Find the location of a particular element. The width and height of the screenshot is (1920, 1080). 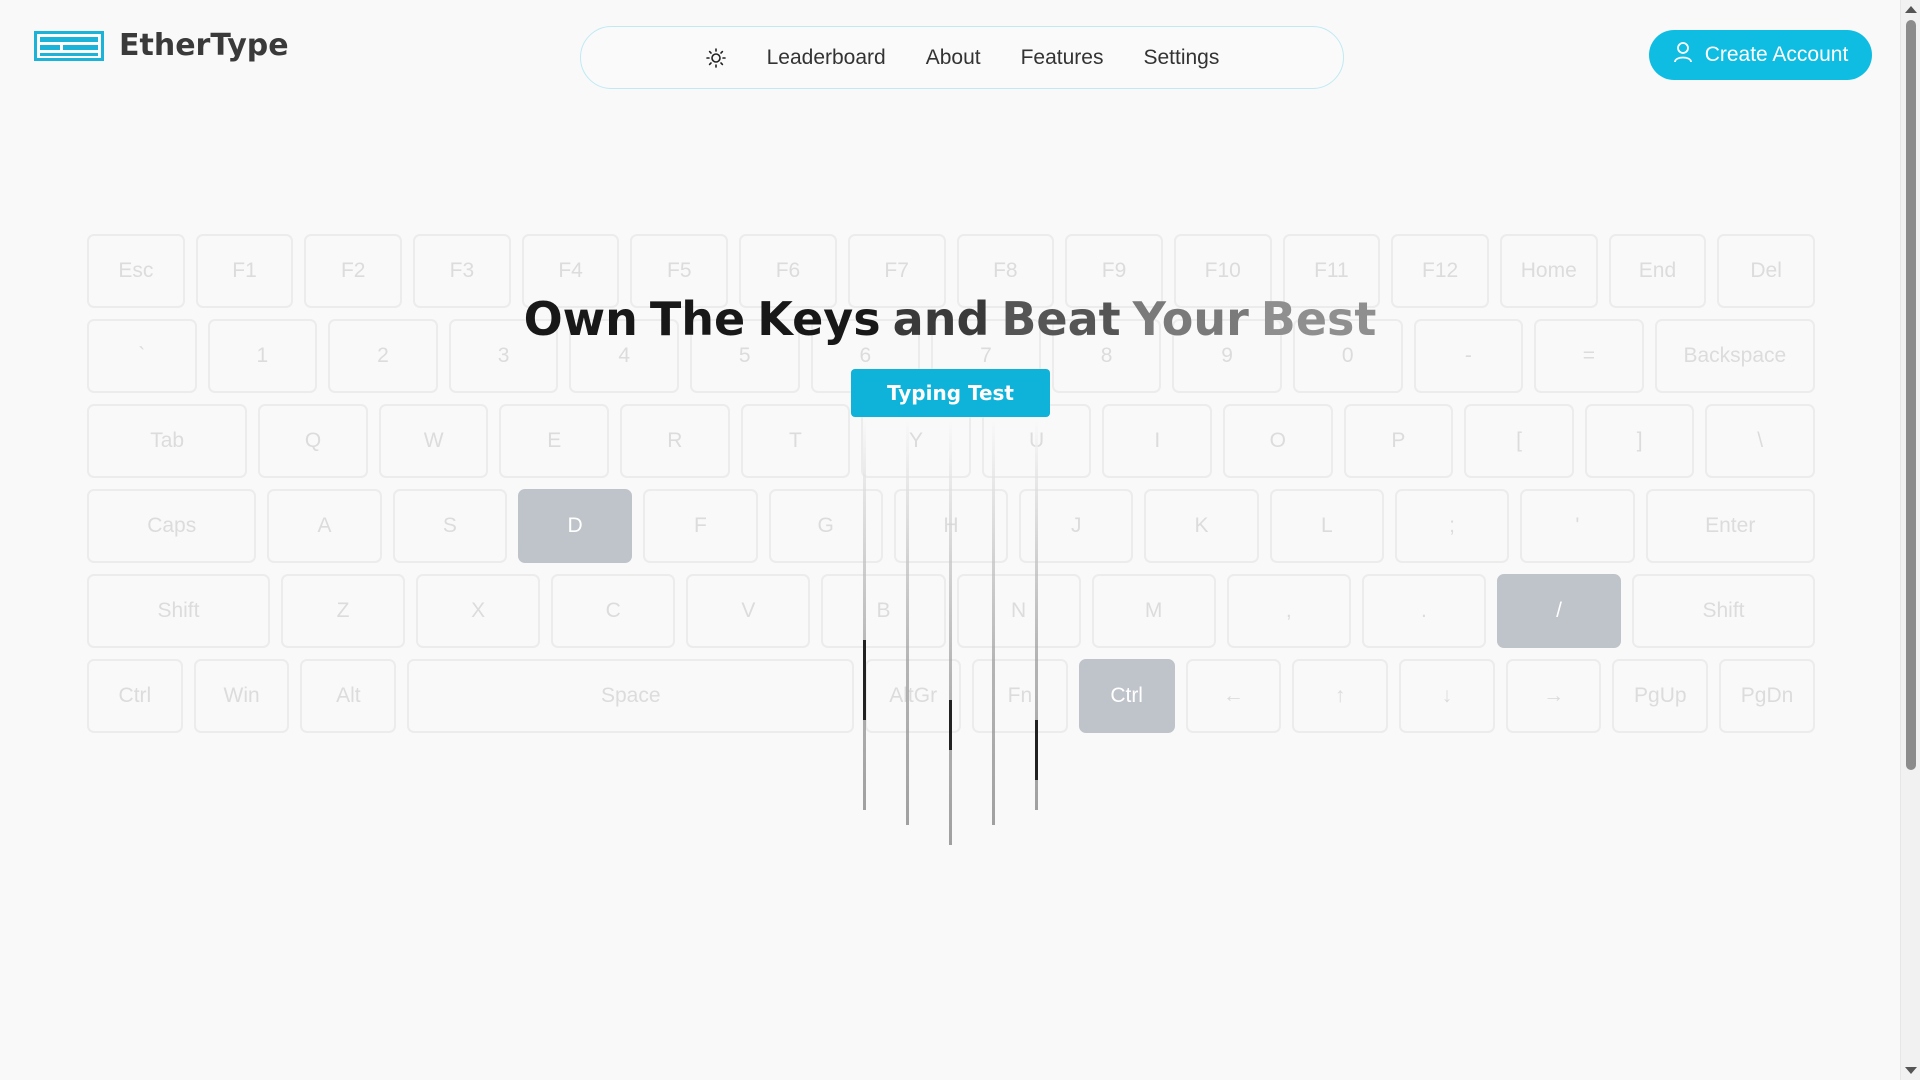

hero-title: Own The Keys and Beat Your Best is located at coordinates (950, 319).